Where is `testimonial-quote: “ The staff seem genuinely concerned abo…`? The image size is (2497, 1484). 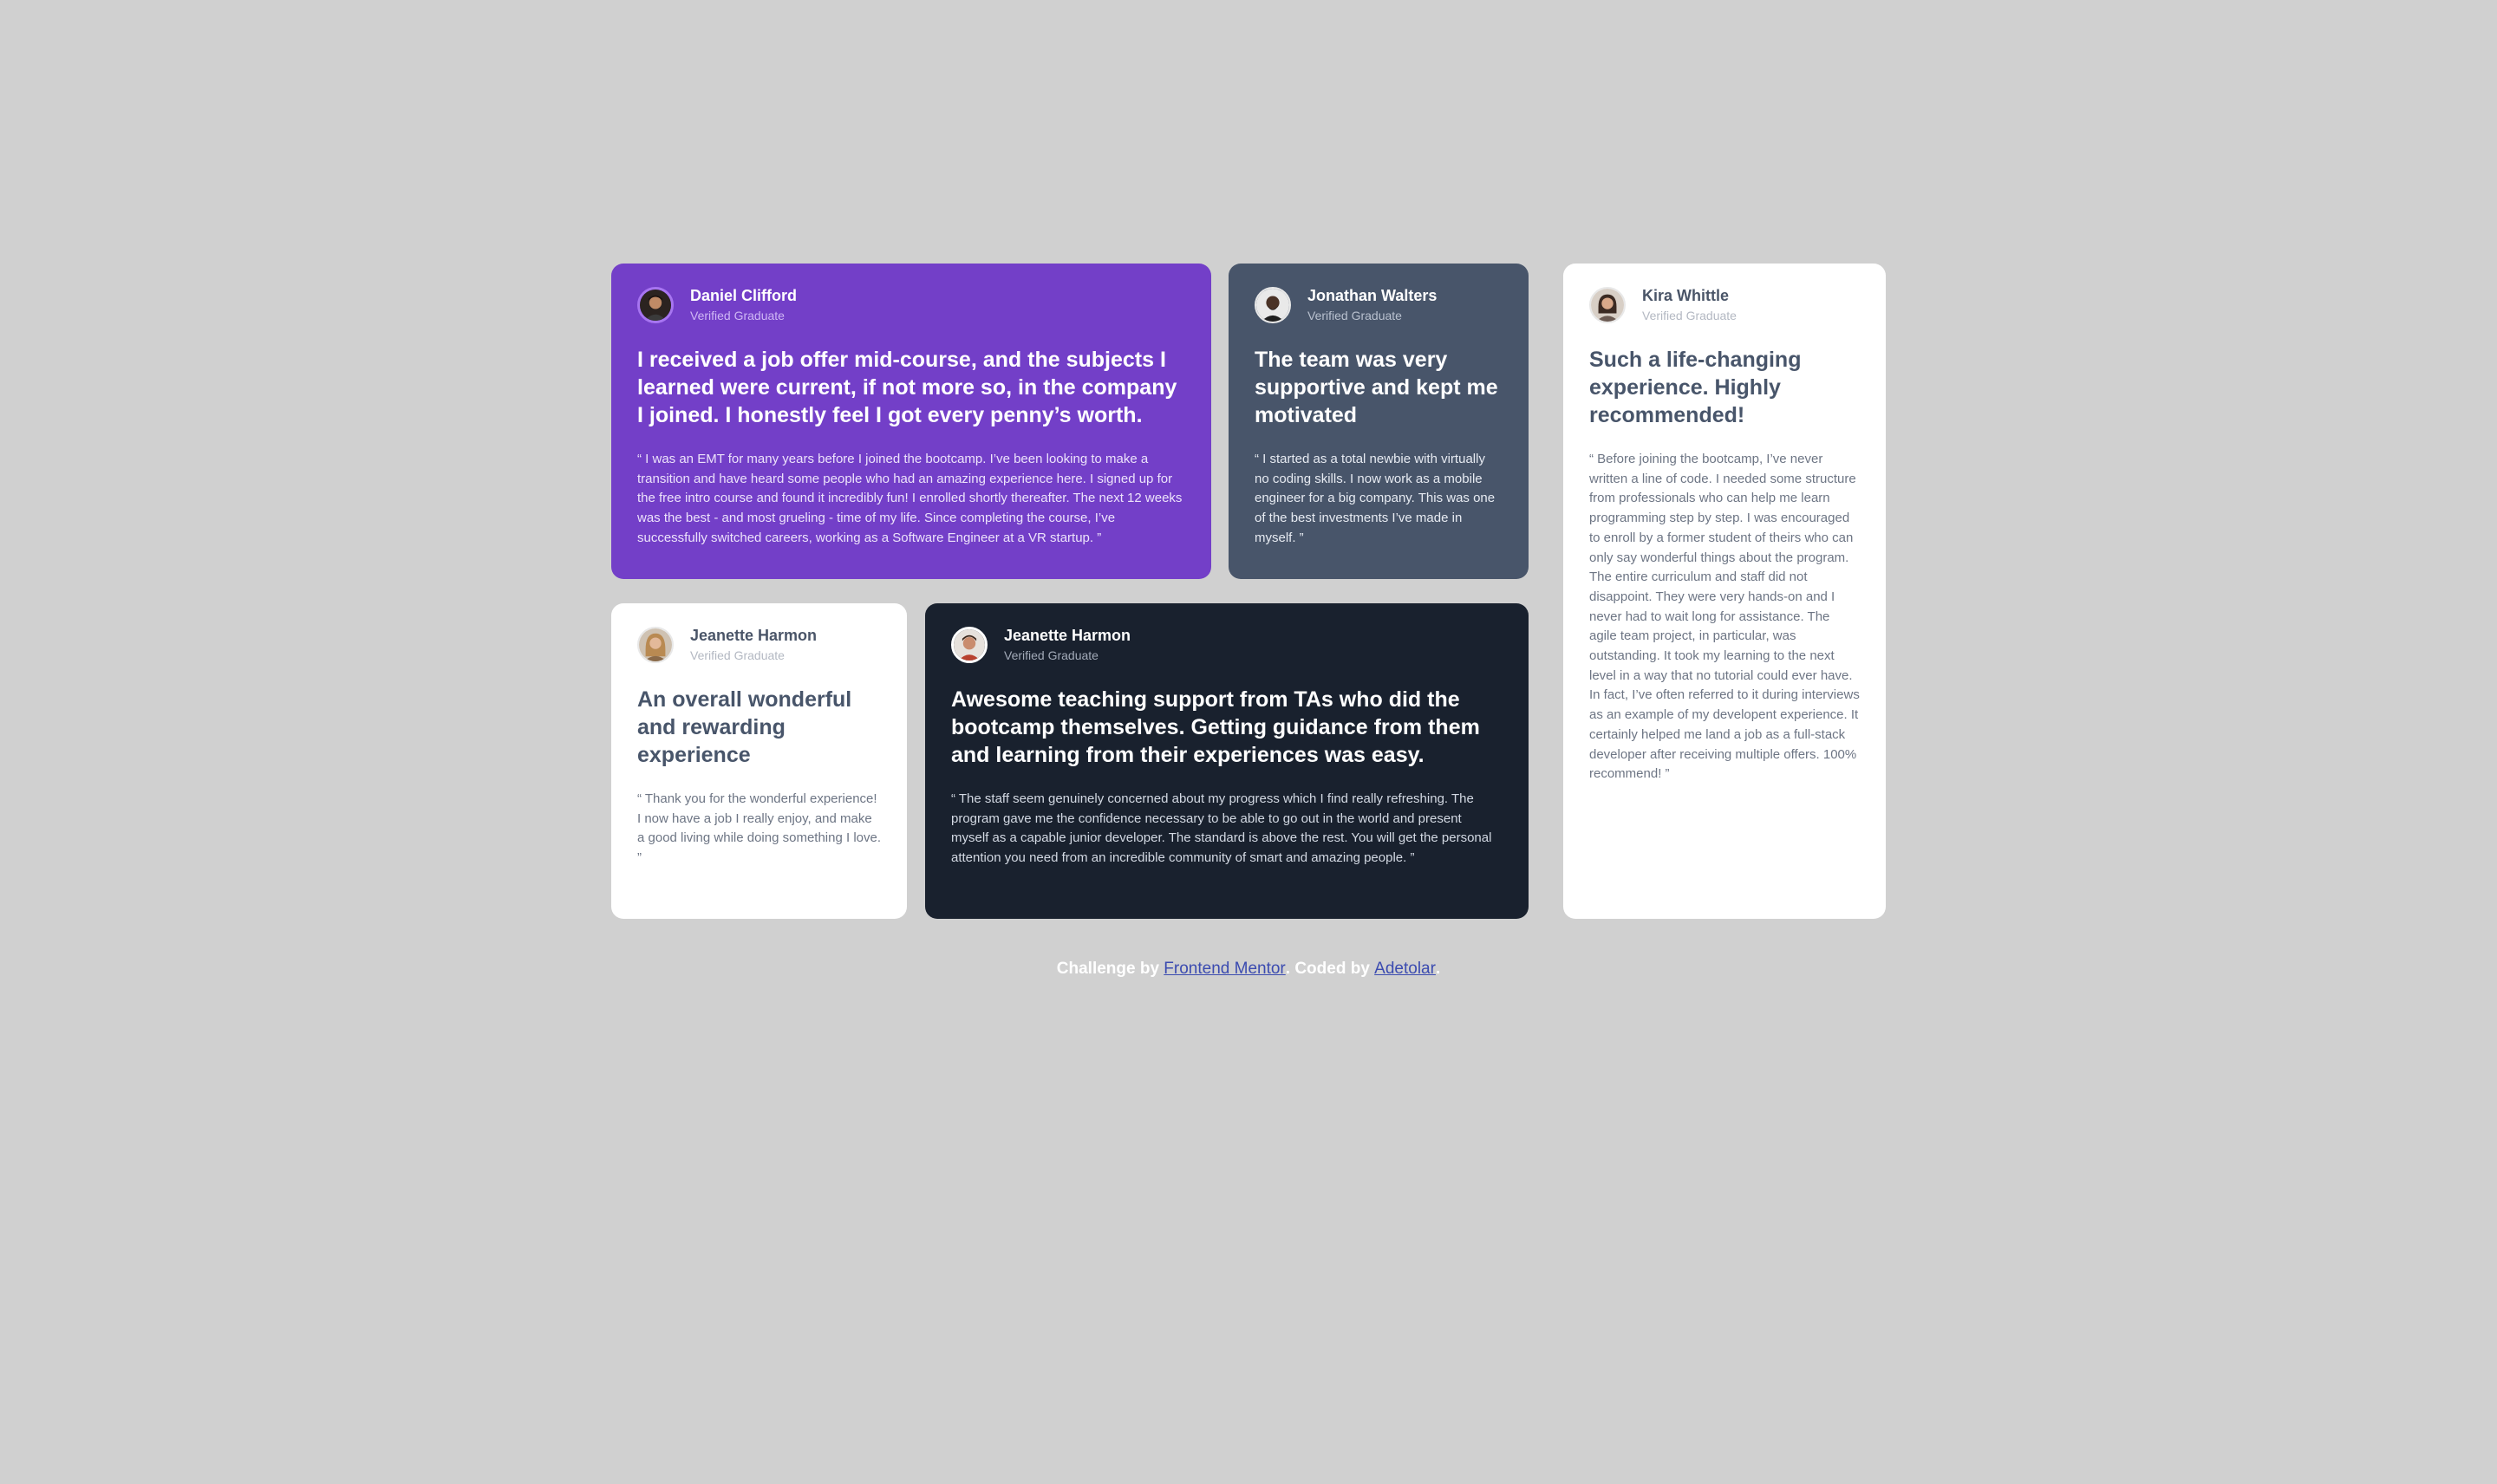
testimonial-quote: “ The staff seem genuinely concerned abo… is located at coordinates (1221, 828).